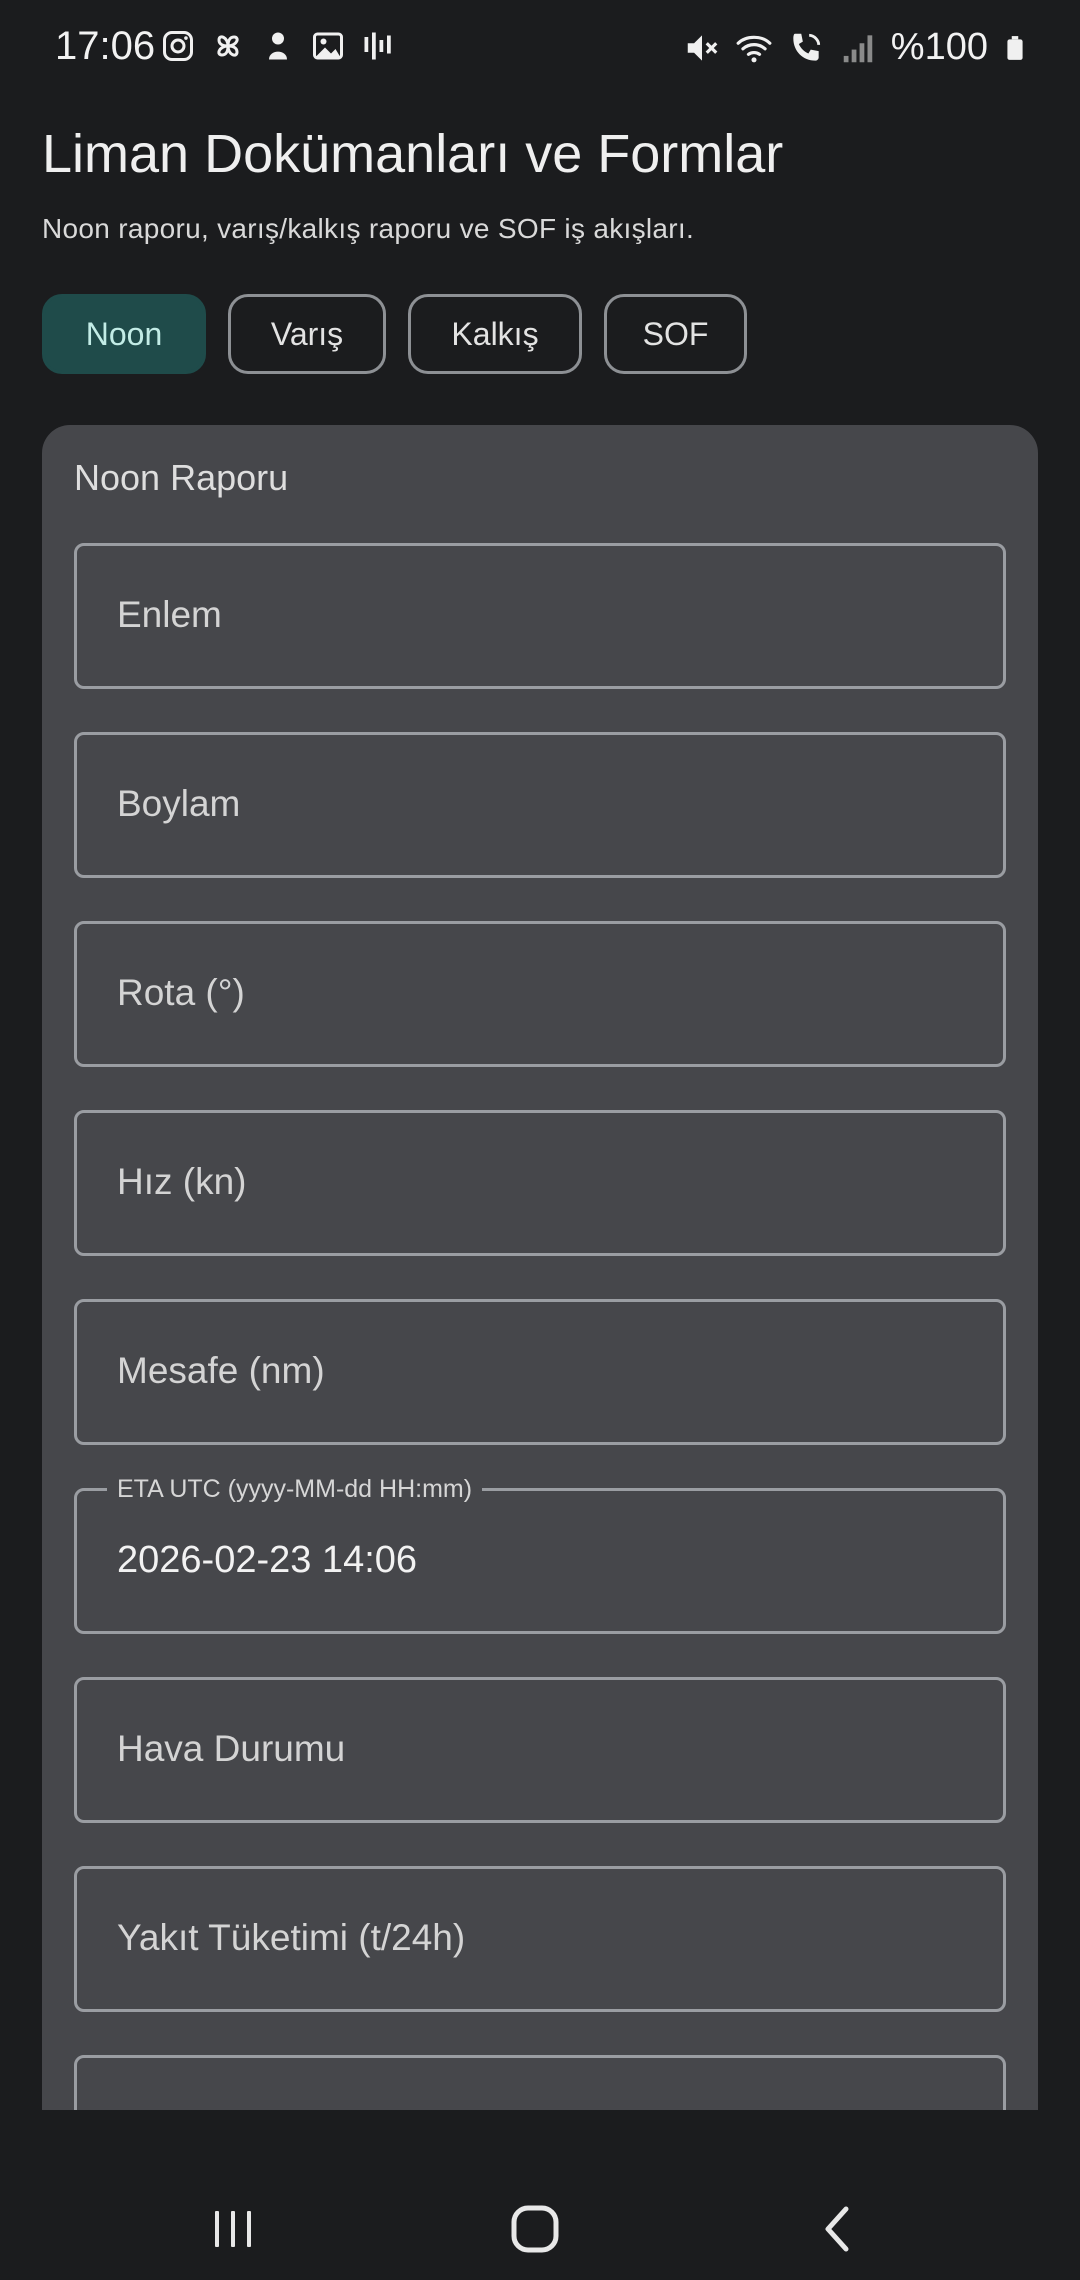  Describe the element at coordinates (182, 1181) in the screenshot. I see `speed-placeholder: Hız (kn)` at that location.